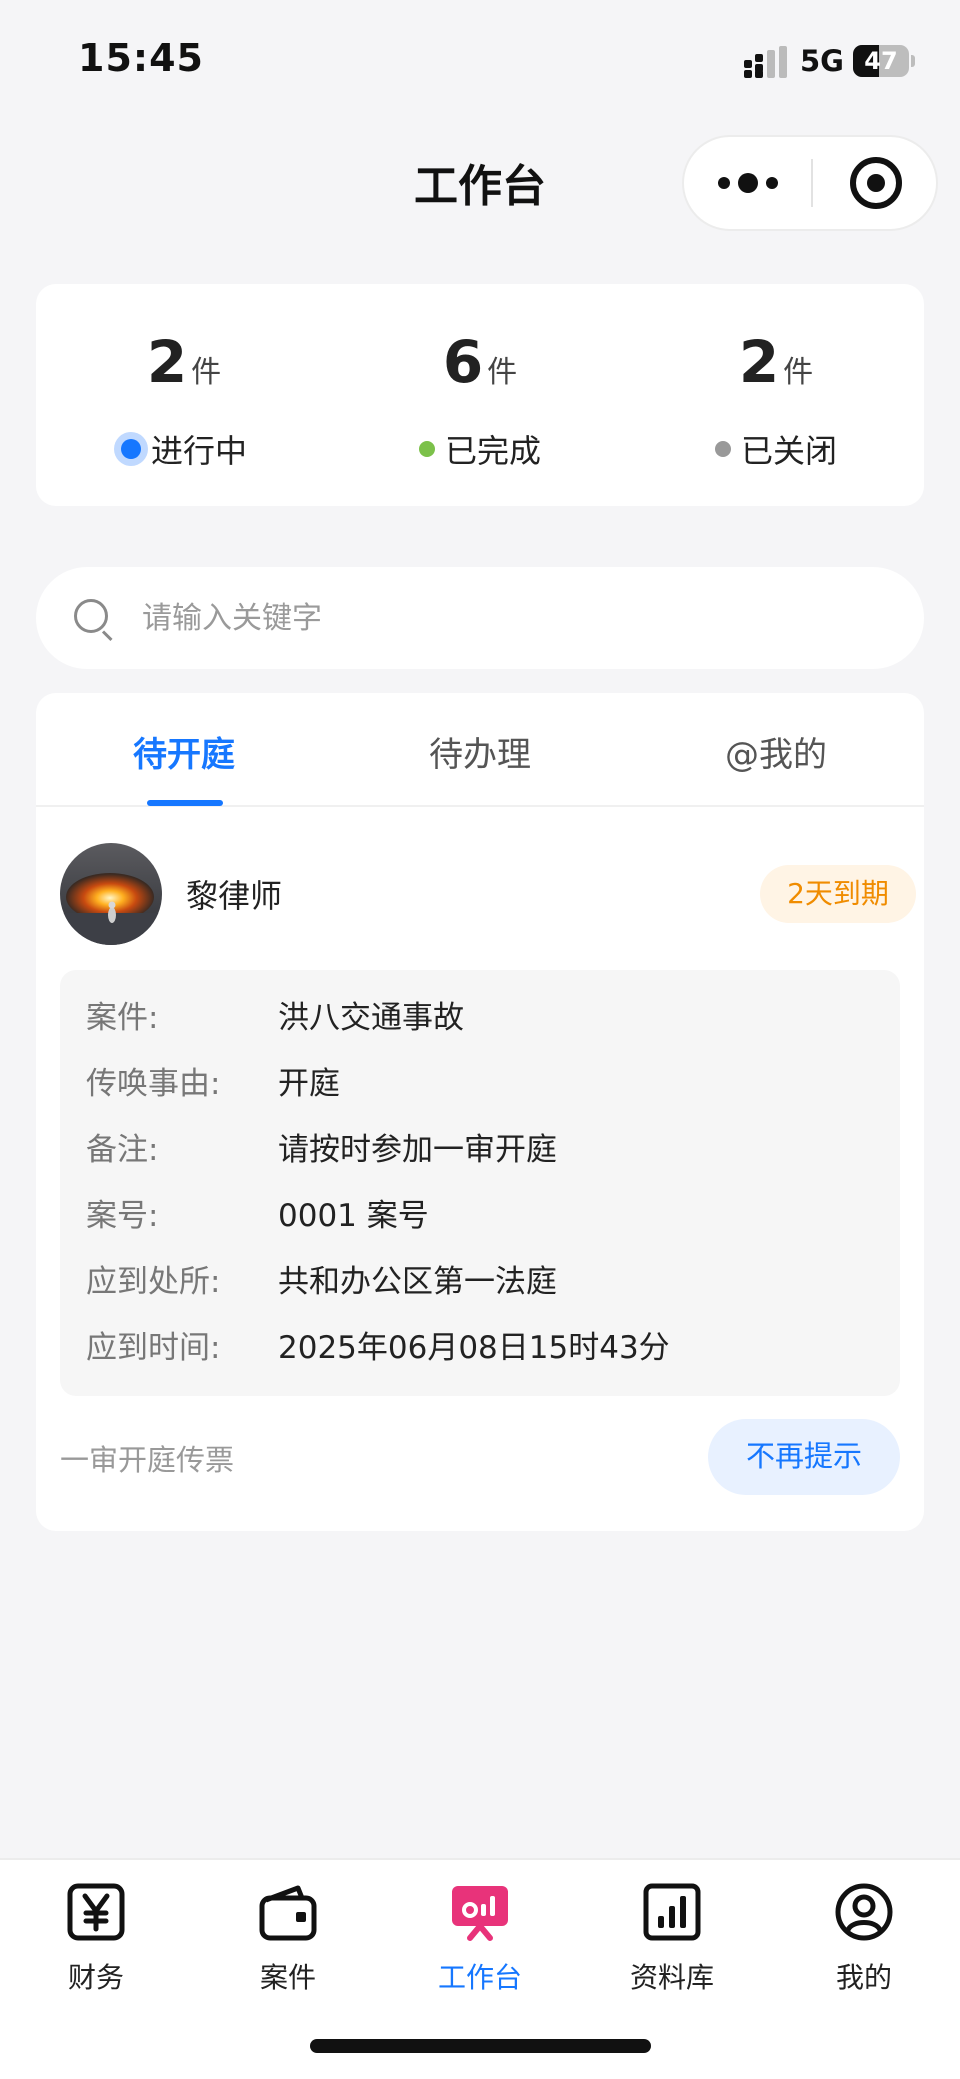 Image resolution: width=960 pixels, height=2079 pixels. I want to click on detail-value: 2025年06月08日15时43分, so click(474, 1348).